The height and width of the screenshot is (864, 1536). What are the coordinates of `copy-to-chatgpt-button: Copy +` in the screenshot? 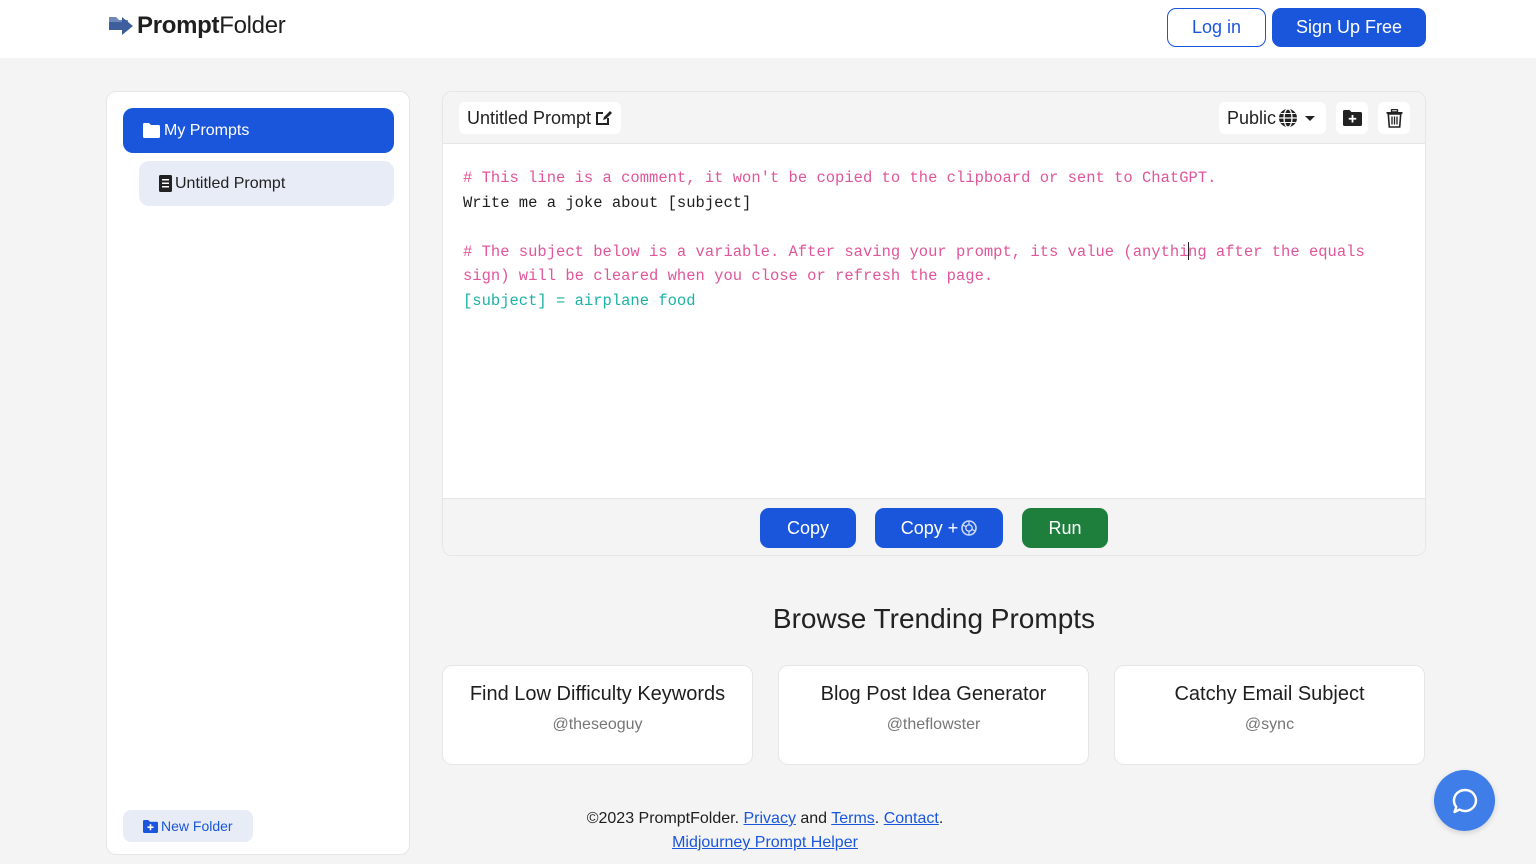 It's located at (939, 528).